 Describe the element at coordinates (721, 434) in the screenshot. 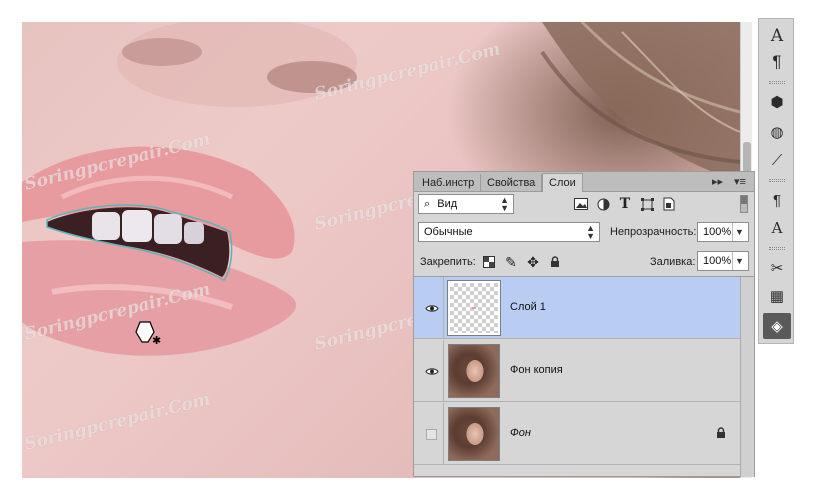

I see `lock-icon` at that location.